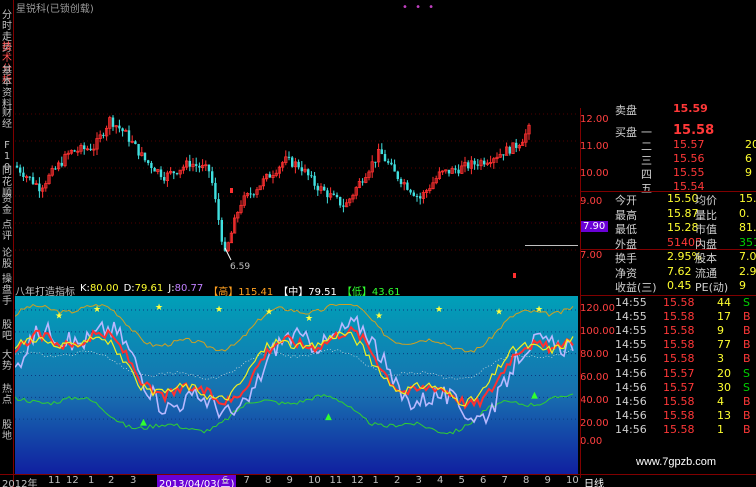 The image size is (756, 487). Describe the element at coordinates (668, 243) in the screenshot. I see `stat-row: 外盘51405内盘351` at that location.